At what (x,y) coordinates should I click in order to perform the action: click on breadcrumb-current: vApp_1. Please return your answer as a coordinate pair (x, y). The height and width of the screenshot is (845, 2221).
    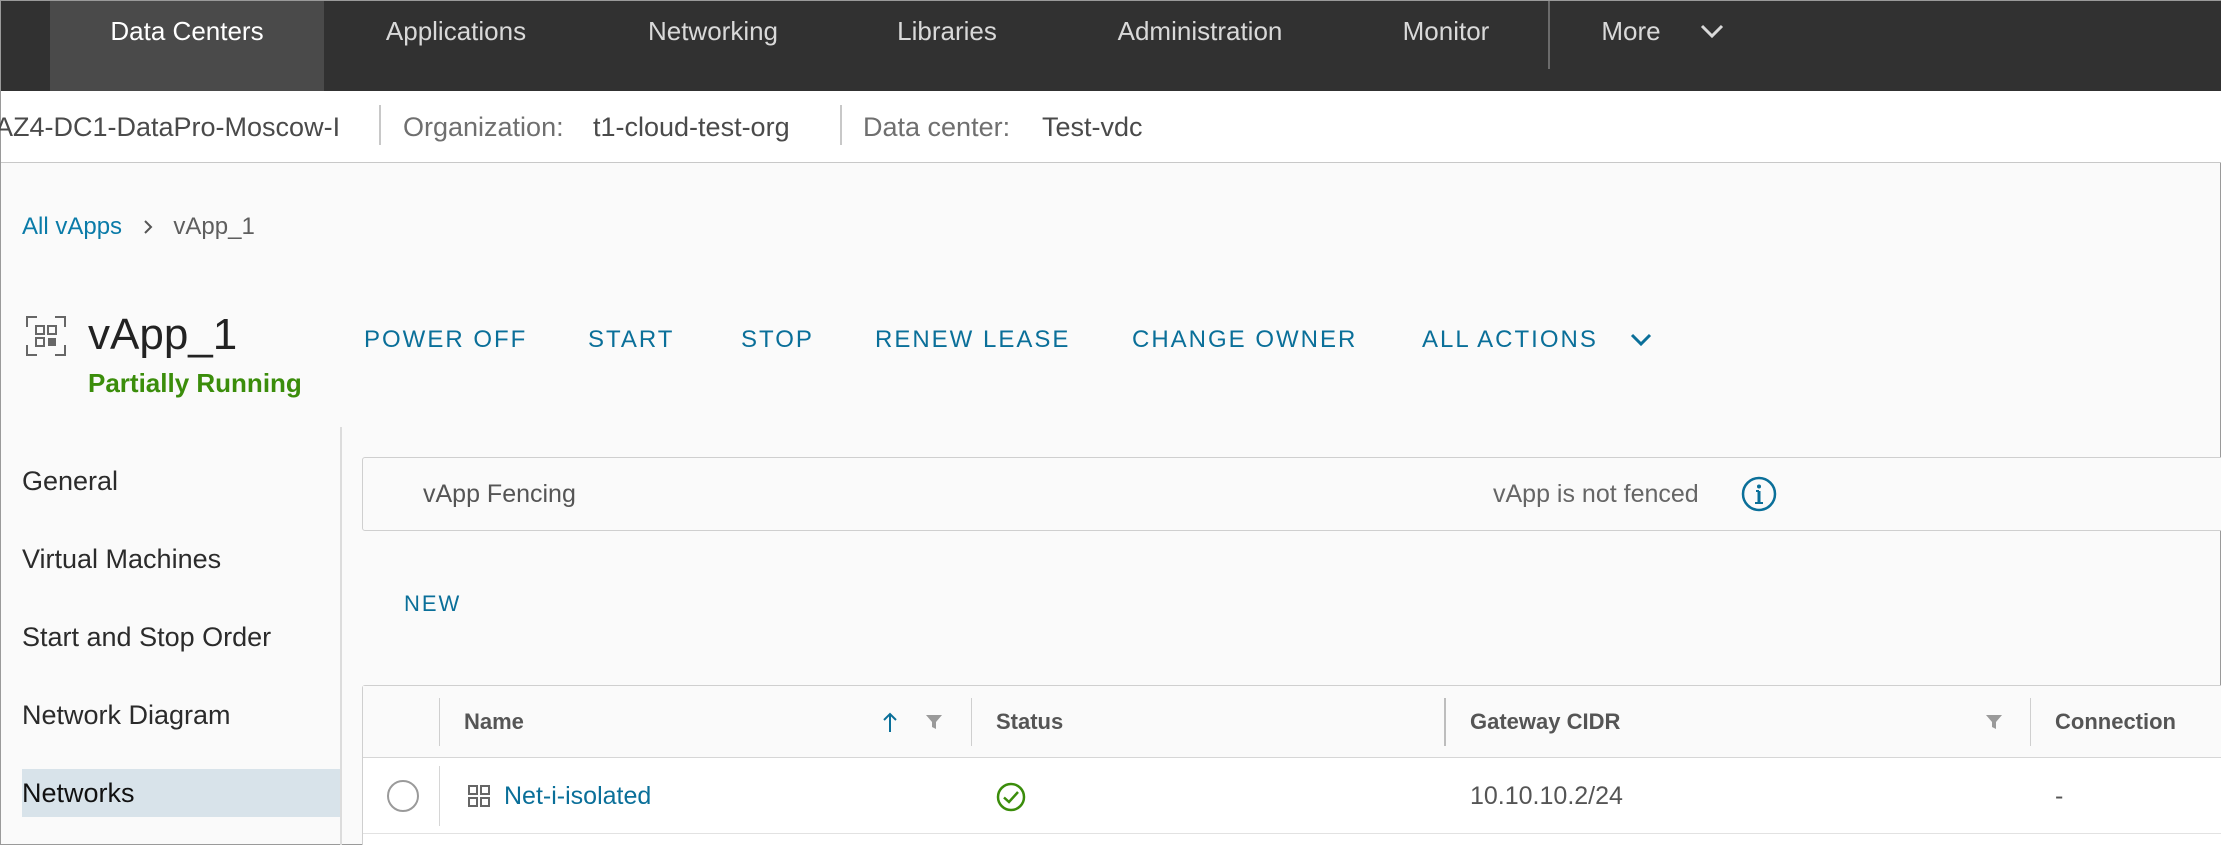
    Looking at the image, I should click on (214, 226).